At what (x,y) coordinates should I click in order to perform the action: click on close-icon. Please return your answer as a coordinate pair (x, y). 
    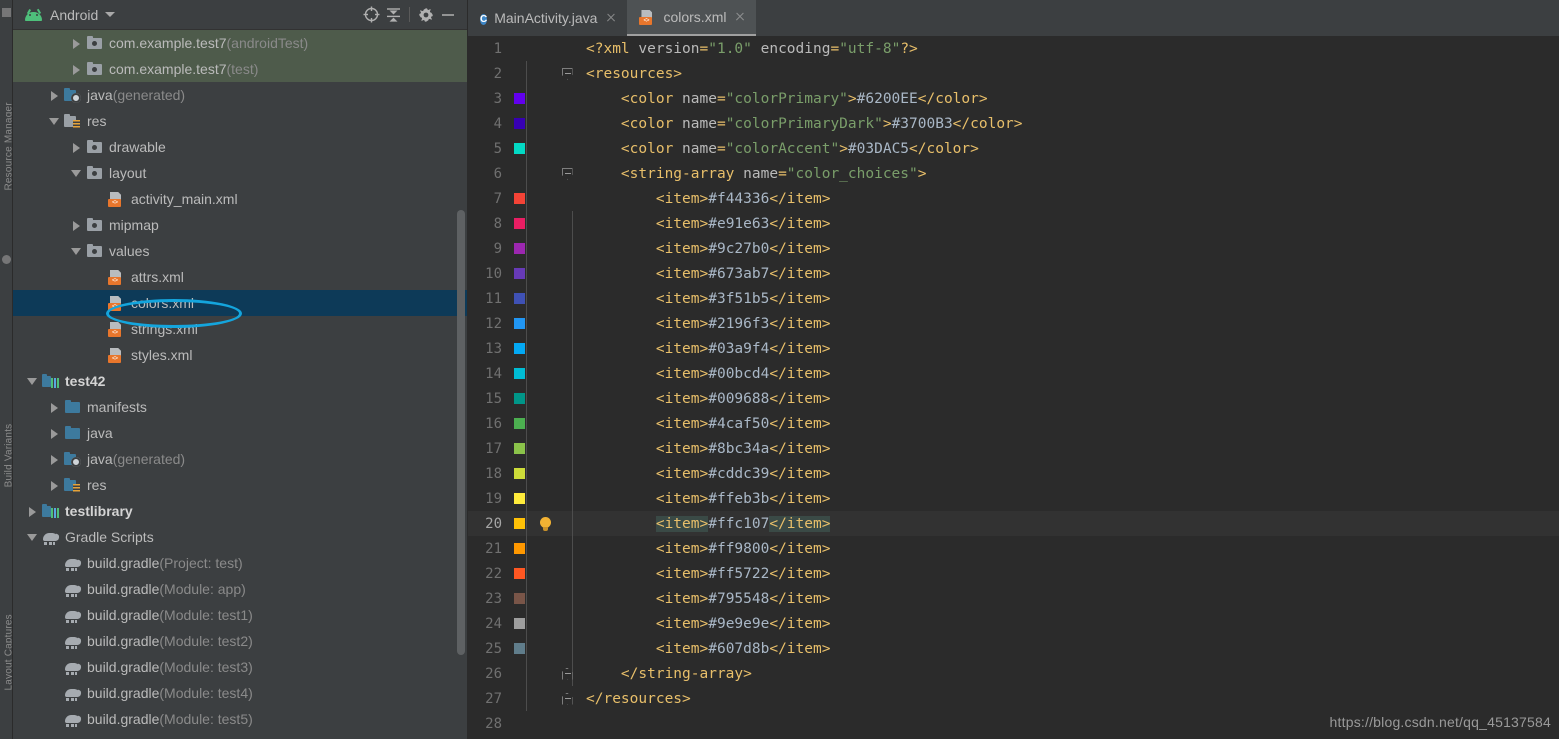
    Looking at the image, I should click on (611, 18).